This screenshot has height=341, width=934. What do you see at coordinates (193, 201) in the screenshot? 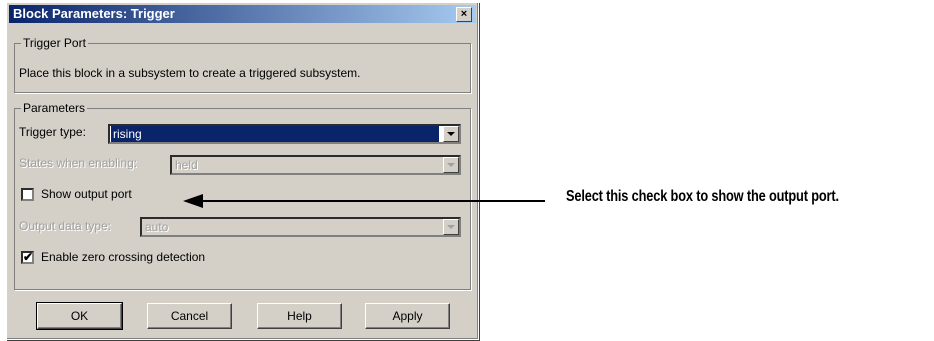
I see `arrowhead-icon` at bounding box center [193, 201].